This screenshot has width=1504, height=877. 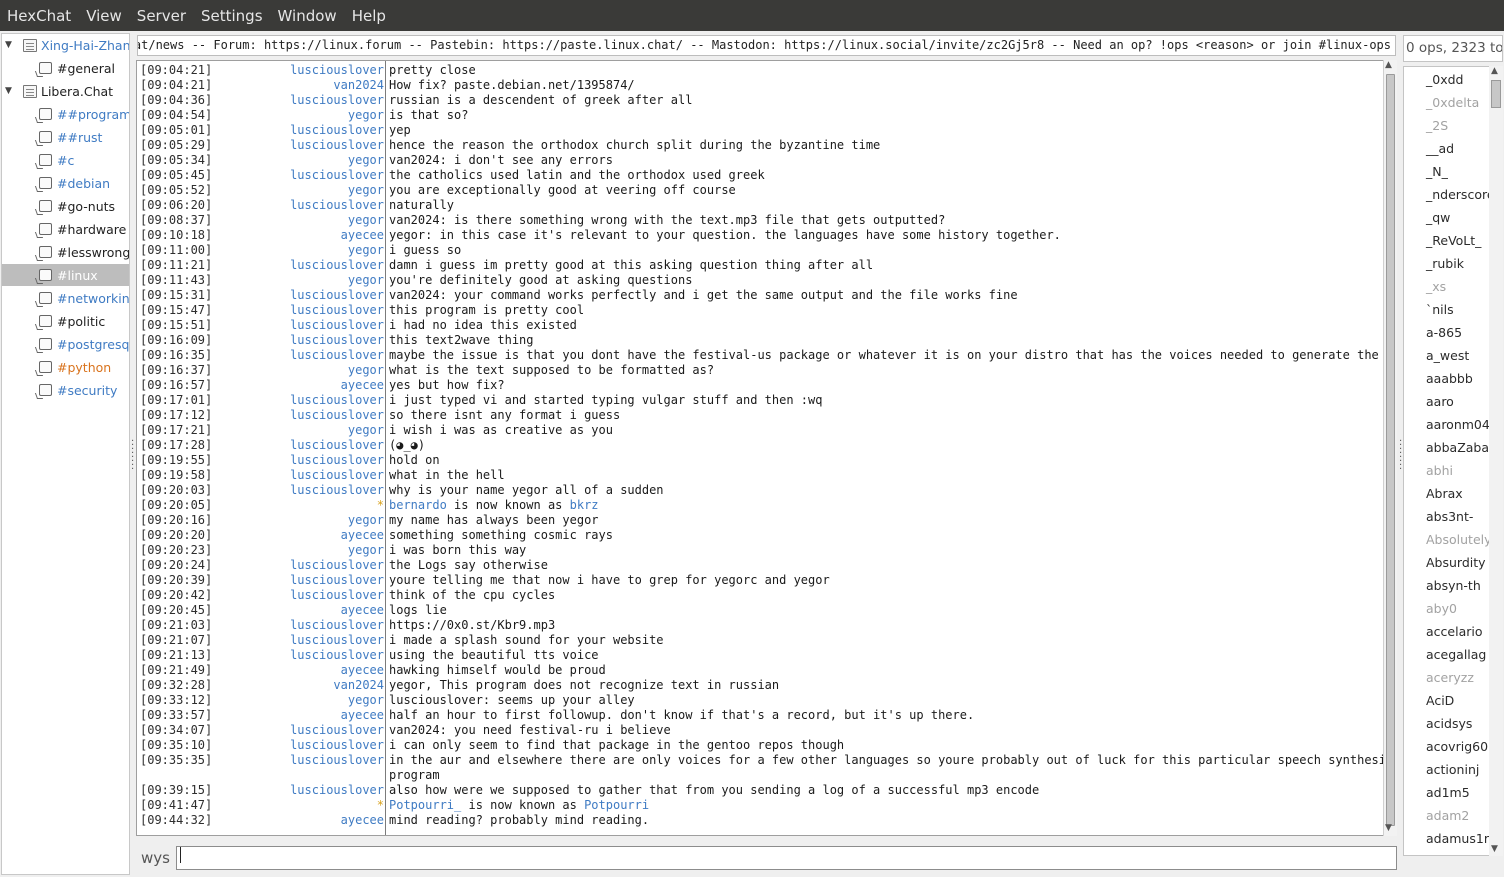 I want to click on channel-item: #c, so click(x=65, y=160).